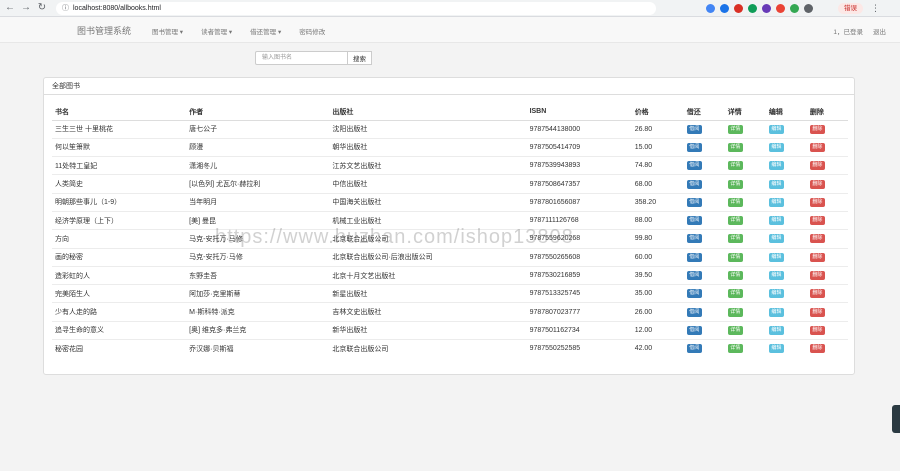 The width and height of the screenshot is (900, 471). I want to click on info-icon: ⓘ, so click(65, 8).